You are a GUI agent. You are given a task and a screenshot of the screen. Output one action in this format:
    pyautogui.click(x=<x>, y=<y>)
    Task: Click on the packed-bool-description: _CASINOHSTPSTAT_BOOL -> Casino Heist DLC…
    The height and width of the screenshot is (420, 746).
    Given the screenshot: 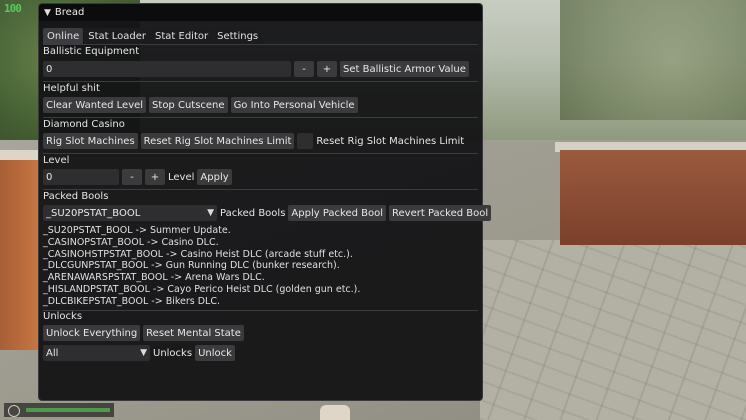 What is the action you would take?
    pyautogui.click(x=198, y=254)
    